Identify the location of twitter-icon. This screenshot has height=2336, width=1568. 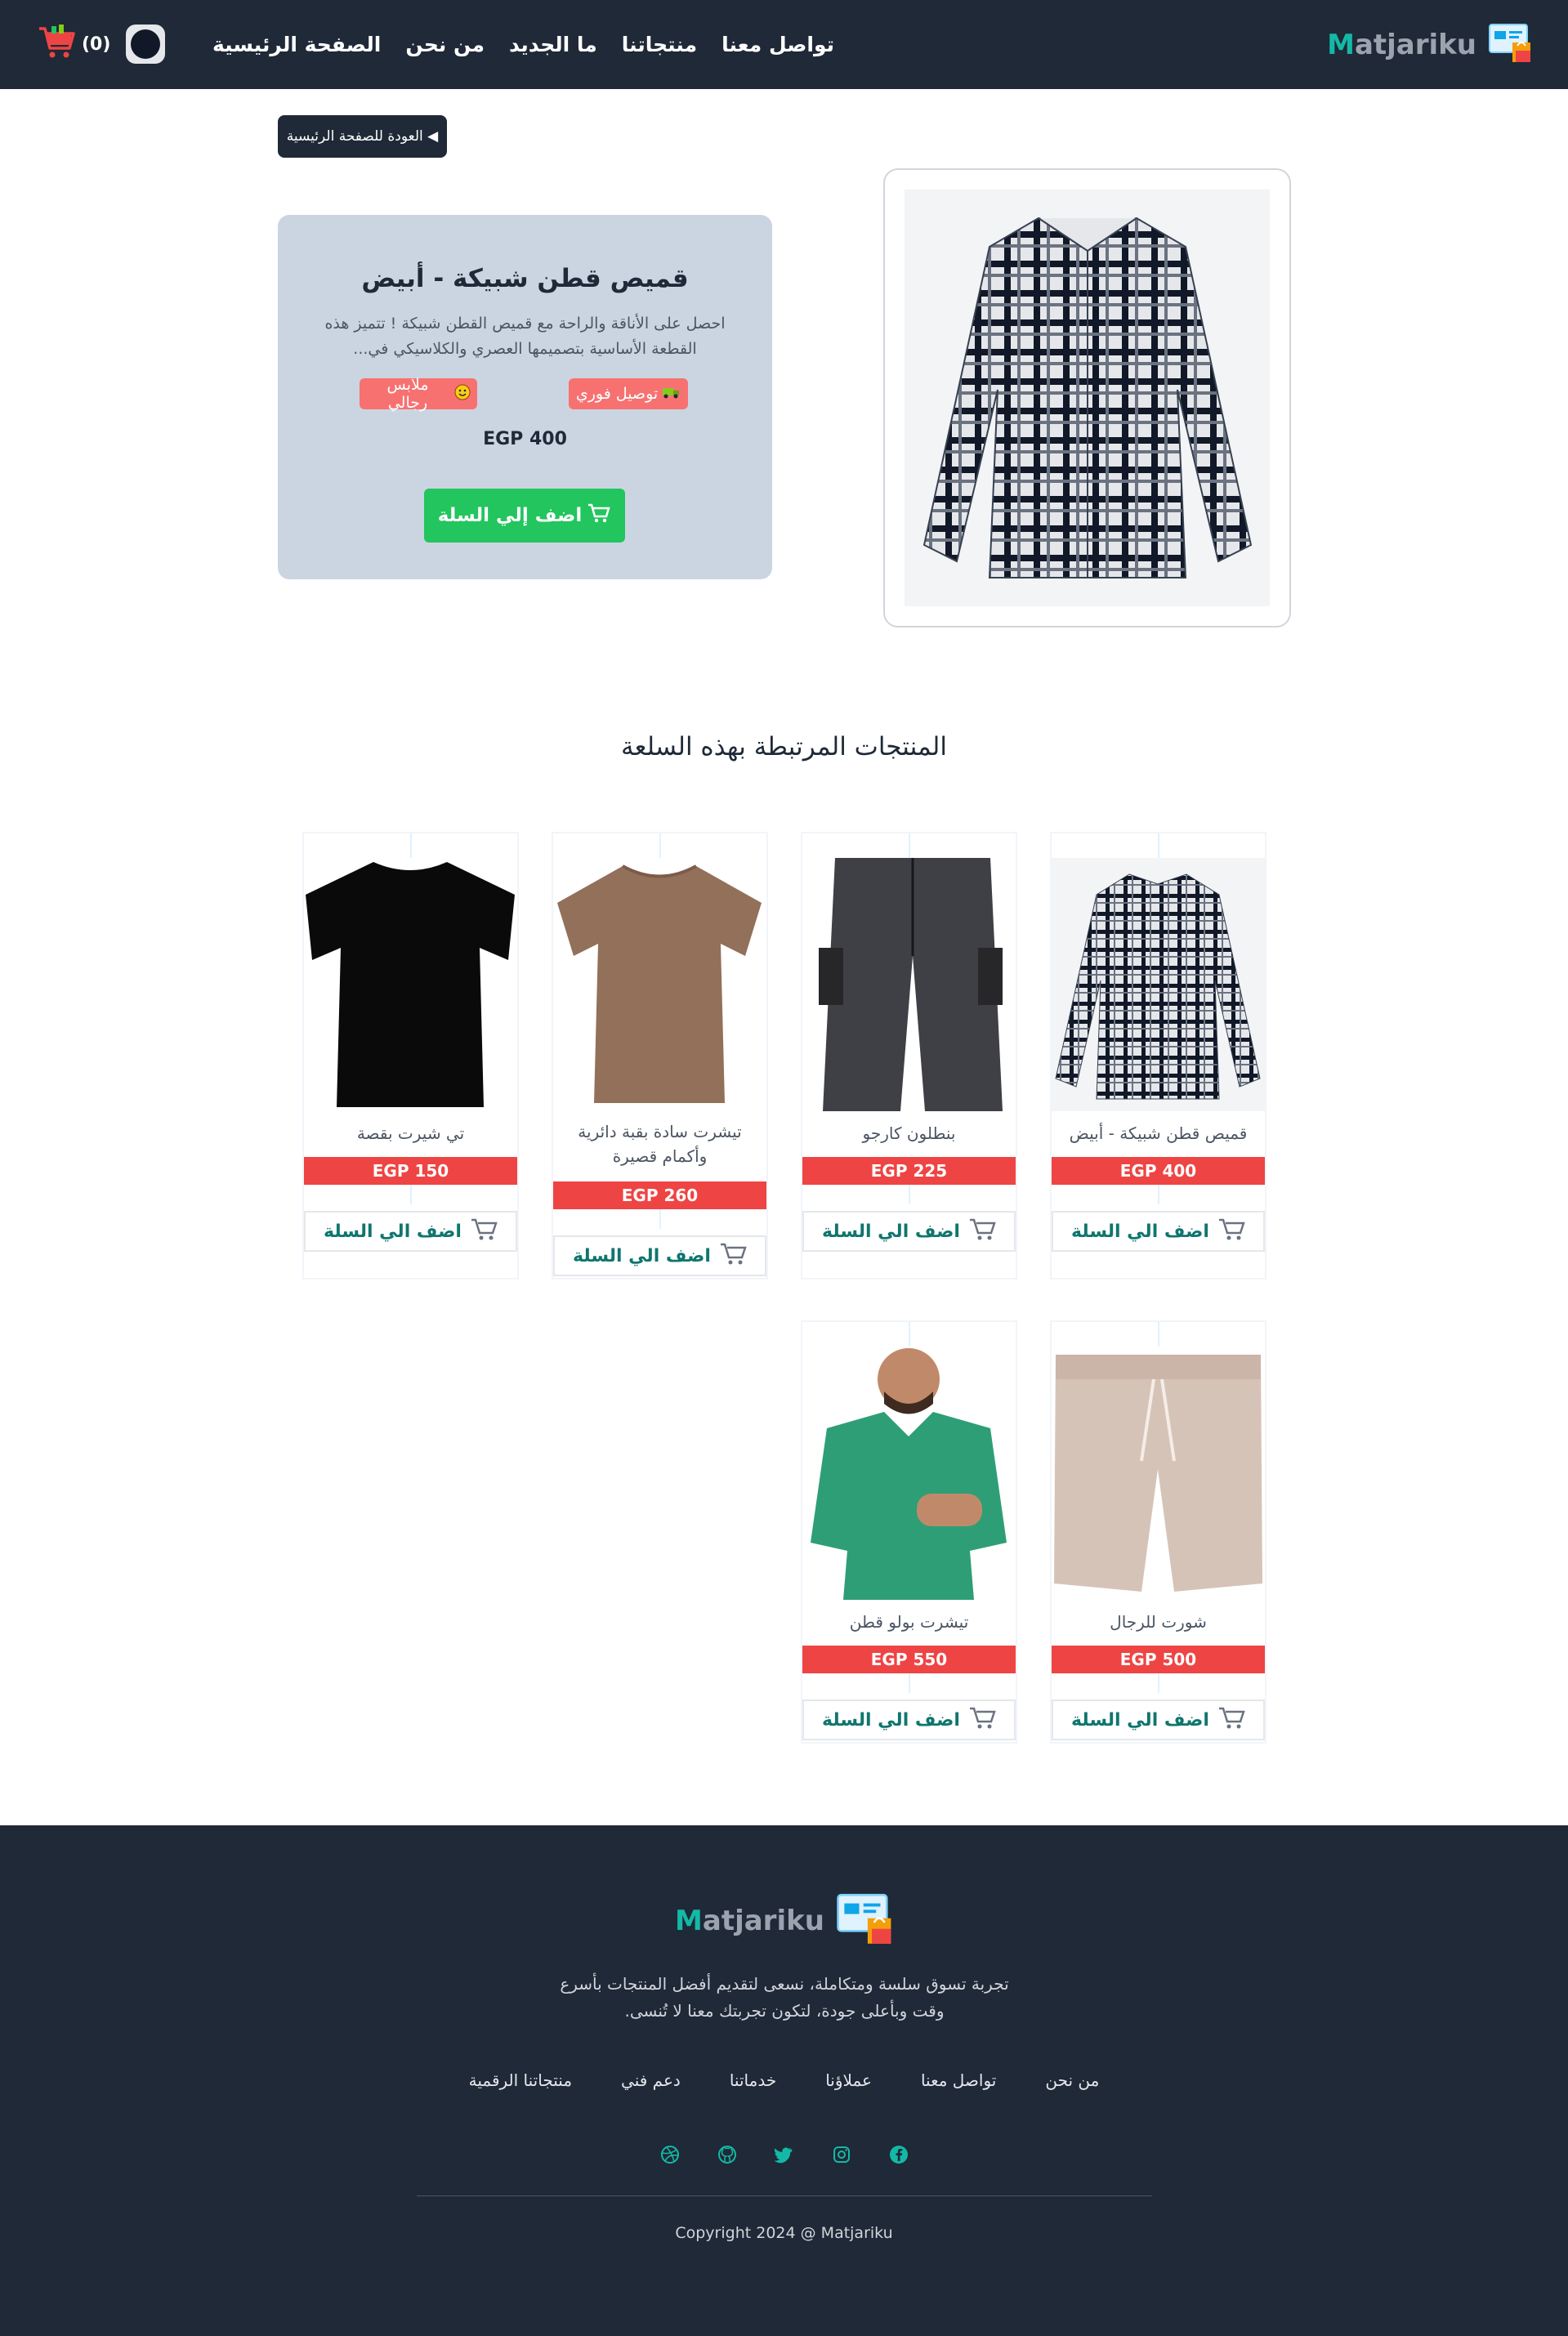
(784, 2155).